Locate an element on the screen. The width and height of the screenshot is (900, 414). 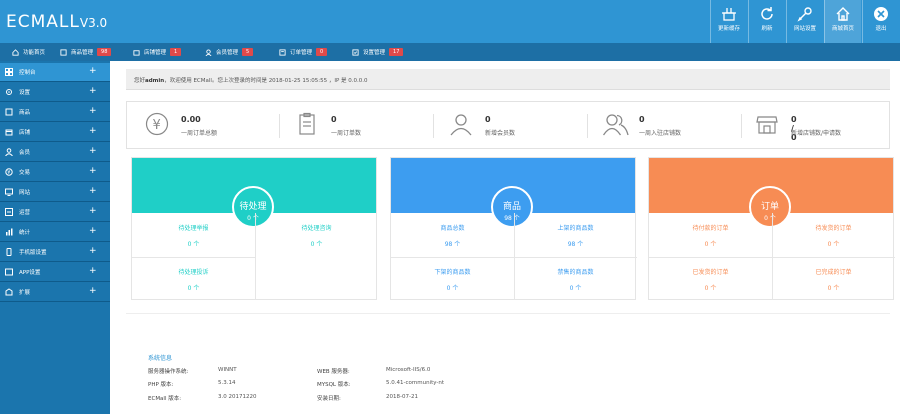
cell-goods-total: 商品总数 98 个 is located at coordinates (452, 235).